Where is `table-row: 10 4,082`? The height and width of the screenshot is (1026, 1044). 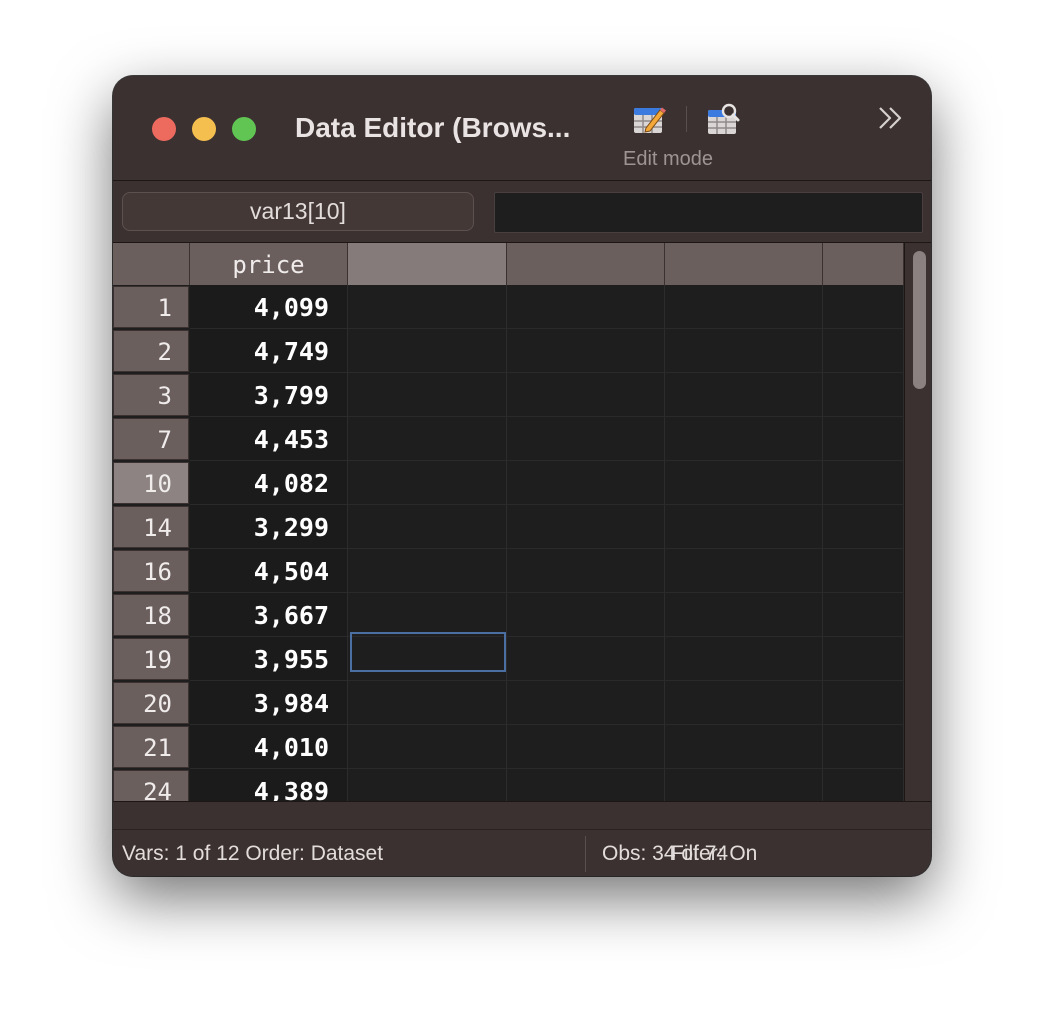 table-row: 10 4,082 is located at coordinates (508, 483).